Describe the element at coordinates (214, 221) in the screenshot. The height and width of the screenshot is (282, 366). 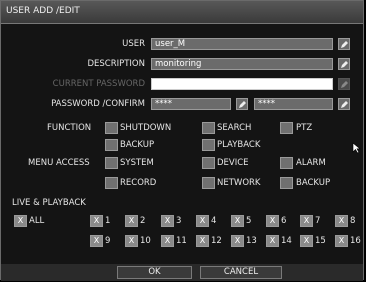
I see `channel-4-label: 4` at that location.